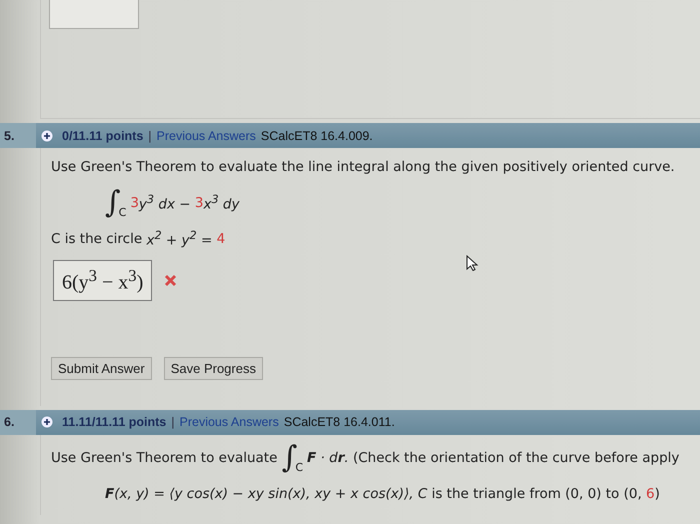 This screenshot has width=700, height=524. I want to click on cross-icon, so click(171, 280).